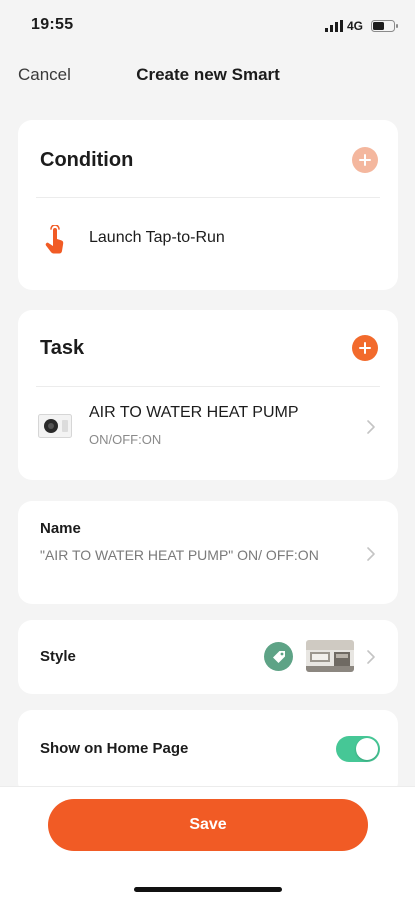 The height and width of the screenshot is (901, 415). Describe the element at coordinates (55, 426) in the screenshot. I see `heat-pump-device-icon` at that location.